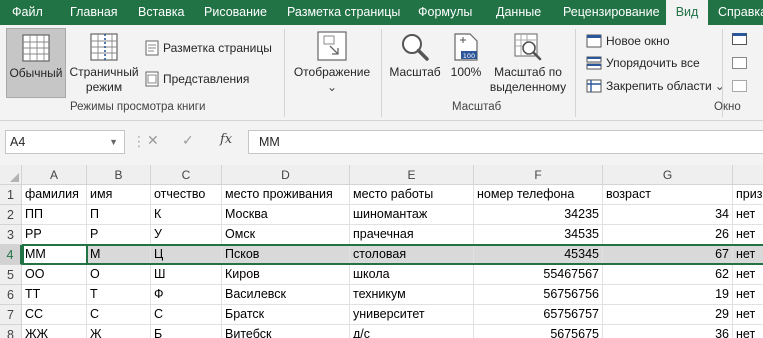 Image resolution: width=763 pixels, height=338 pixels. Describe the element at coordinates (119, 215) in the screenshot. I see `cell-B2: П` at that location.